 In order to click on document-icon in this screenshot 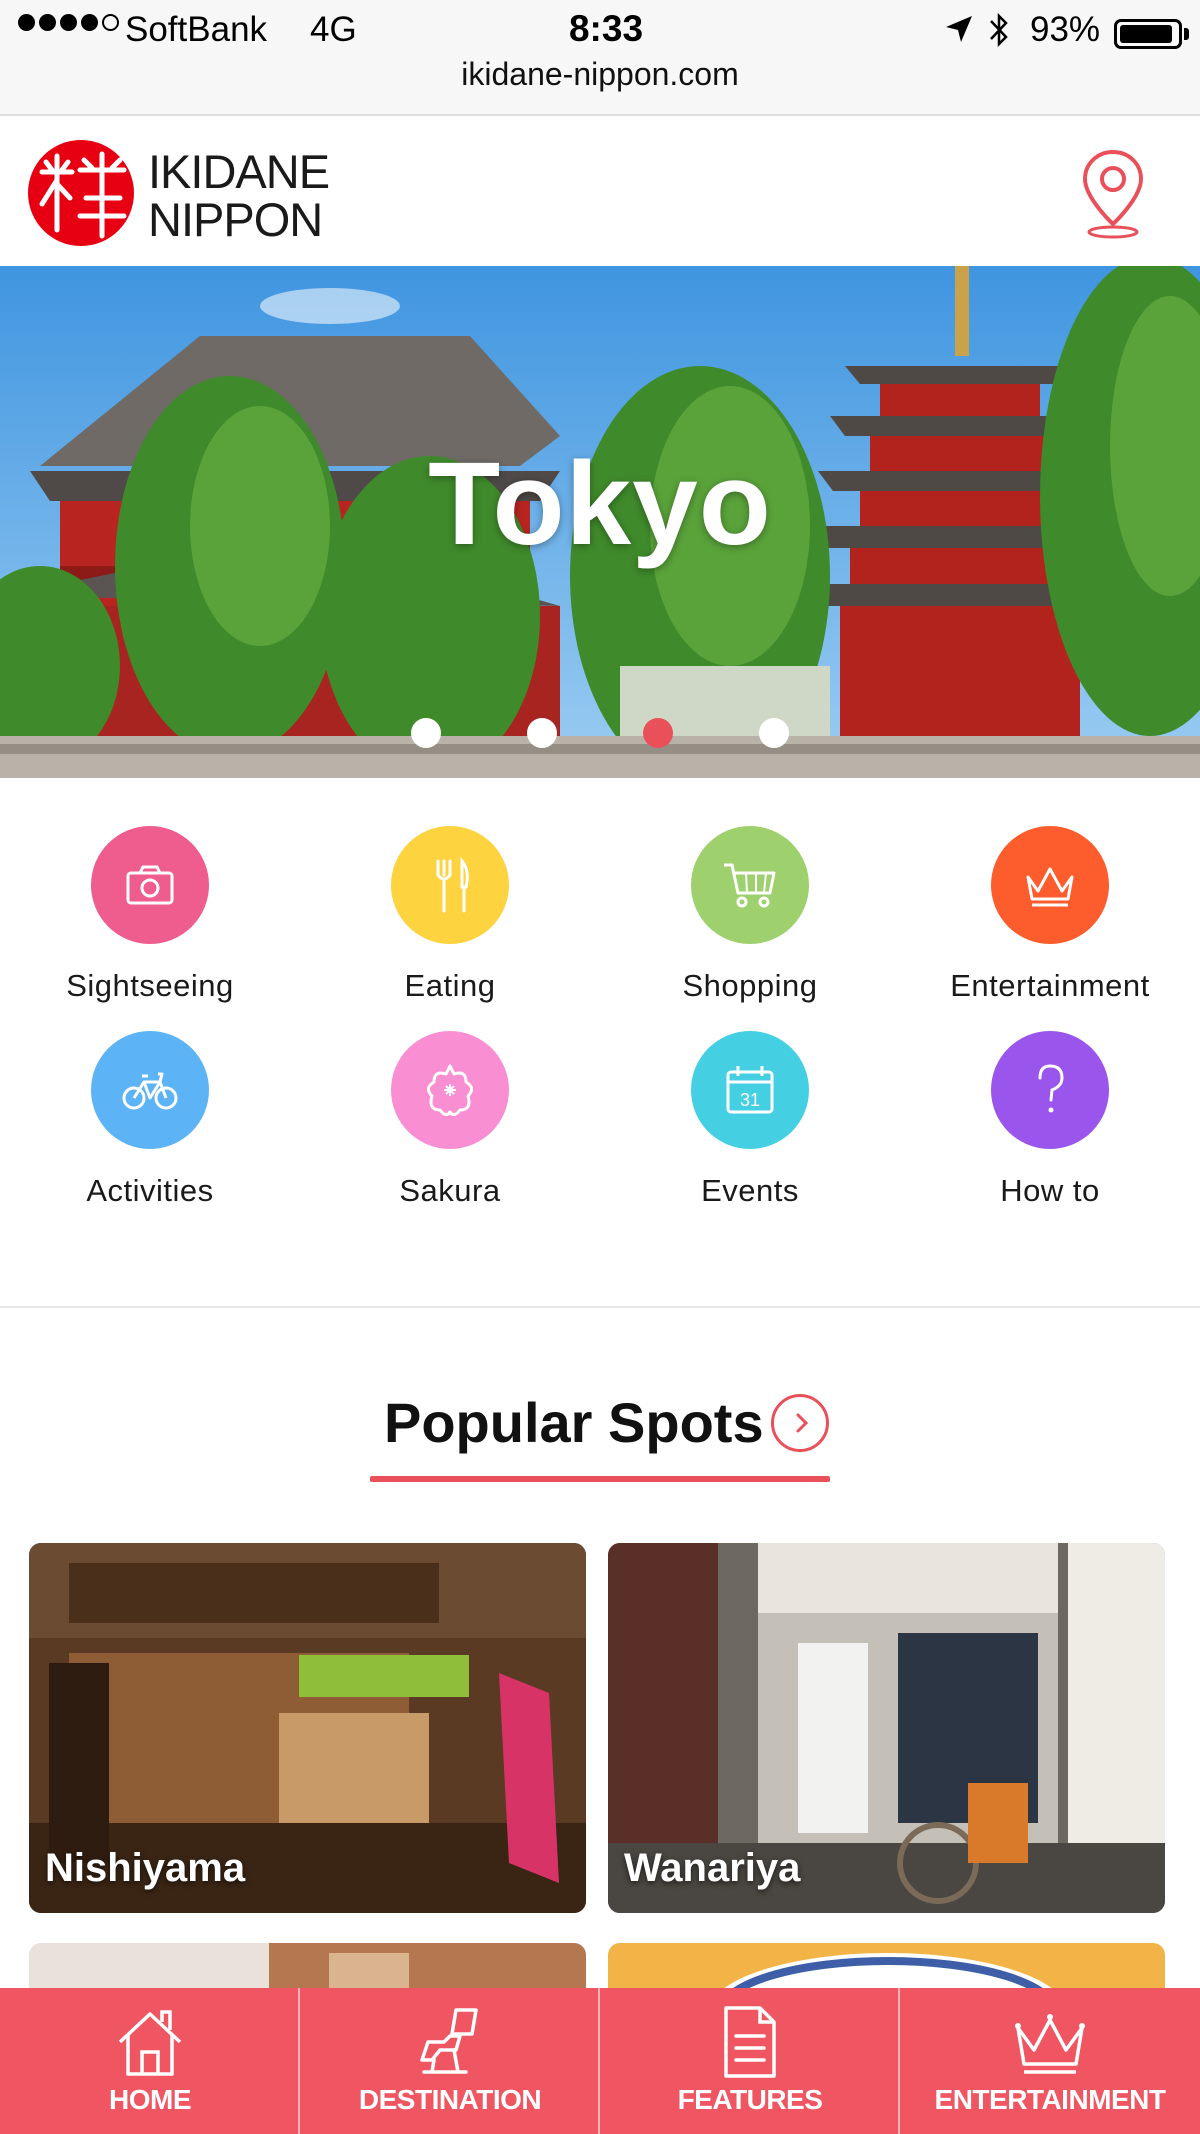, I will do `click(750, 2042)`.